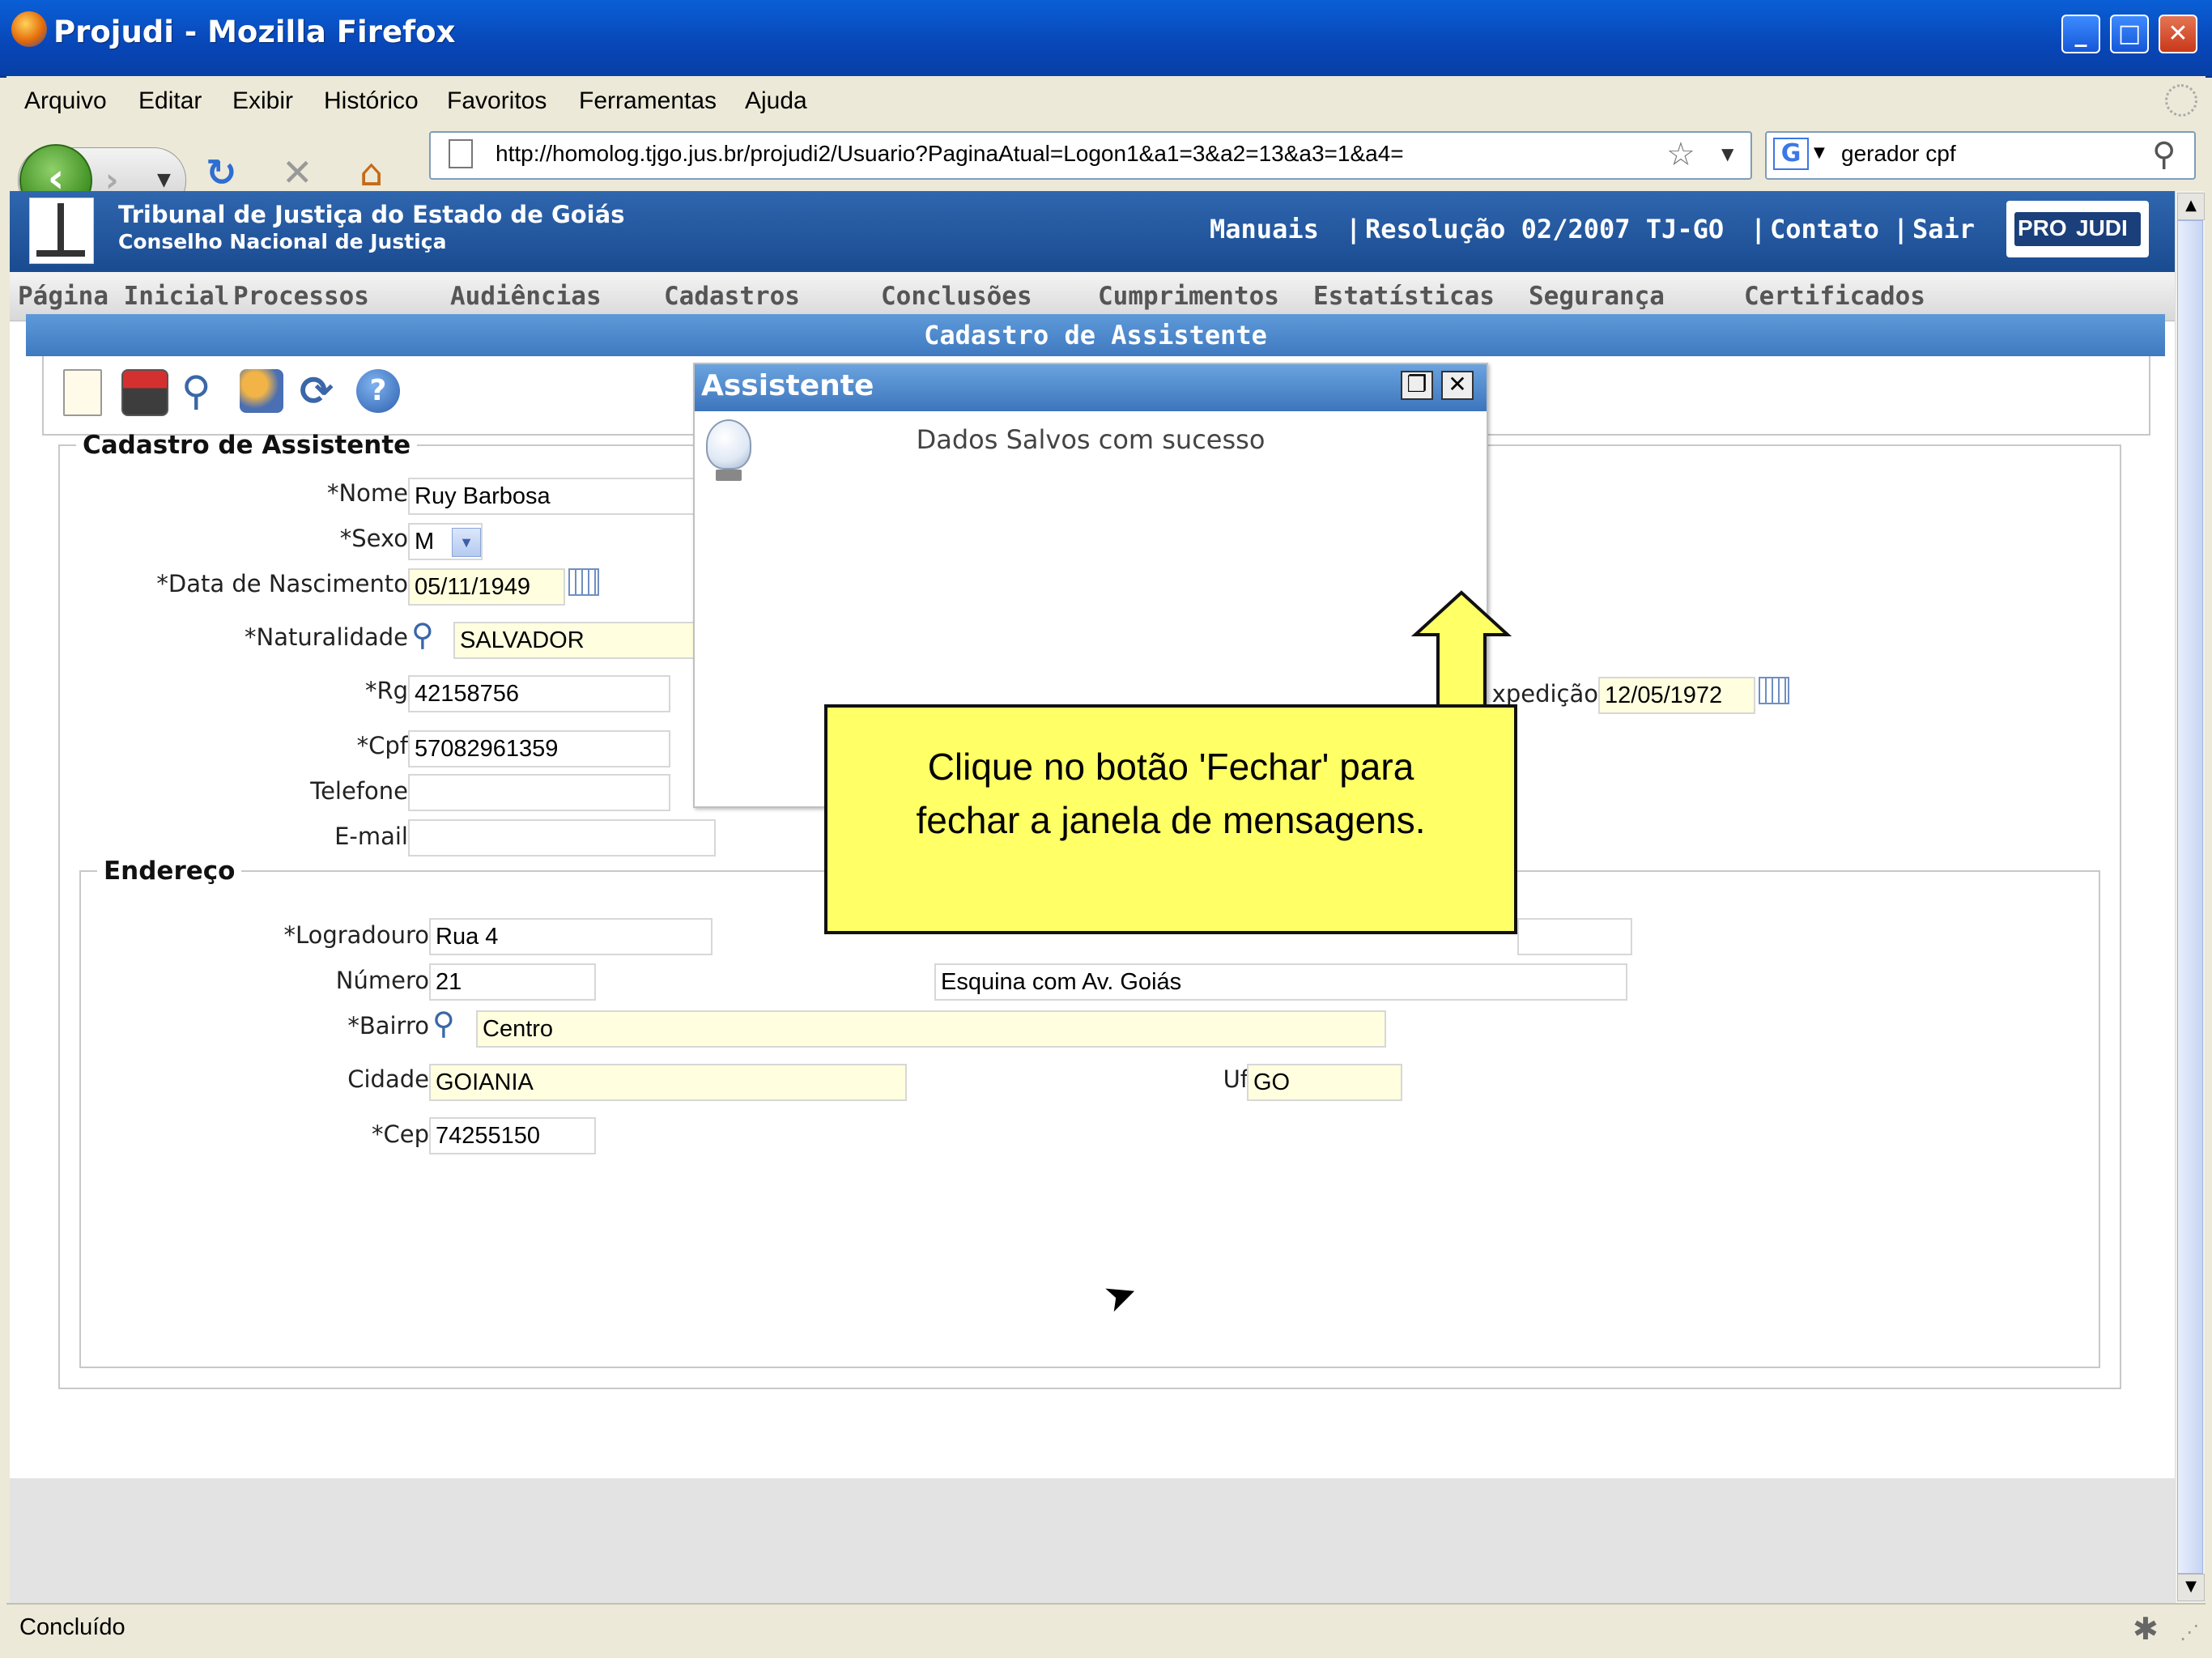 The image size is (2212, 1658). What do you see at coordinates (513, 982) in the screenshot?
I see `numero-input: 21` at bounding box center [513, 982].